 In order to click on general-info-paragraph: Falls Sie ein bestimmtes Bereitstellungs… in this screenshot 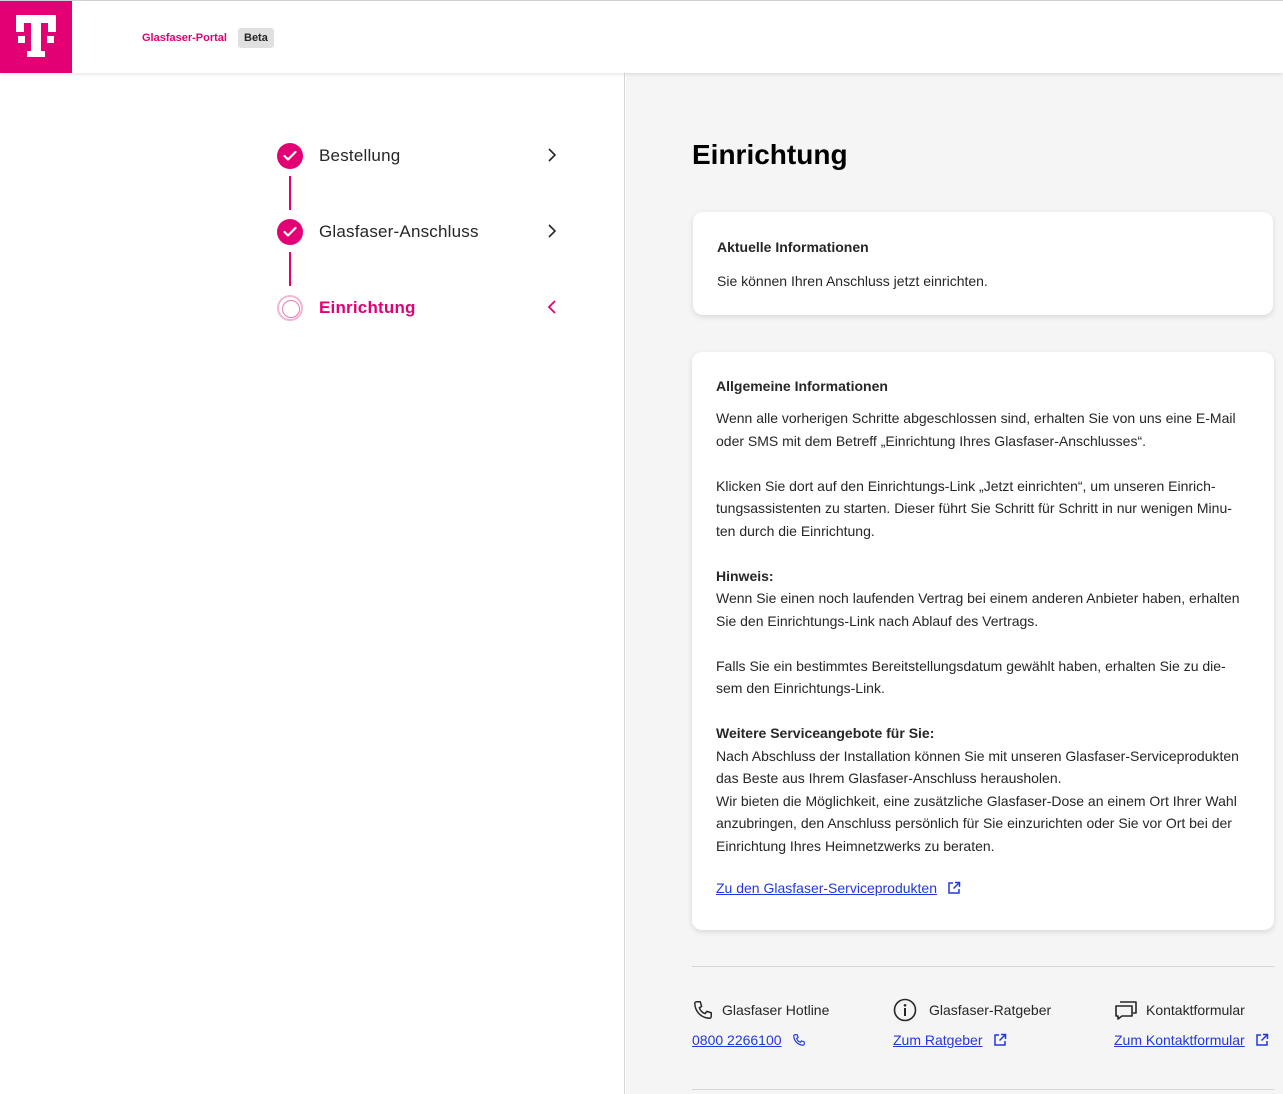, I will do `click(971, 677)`.